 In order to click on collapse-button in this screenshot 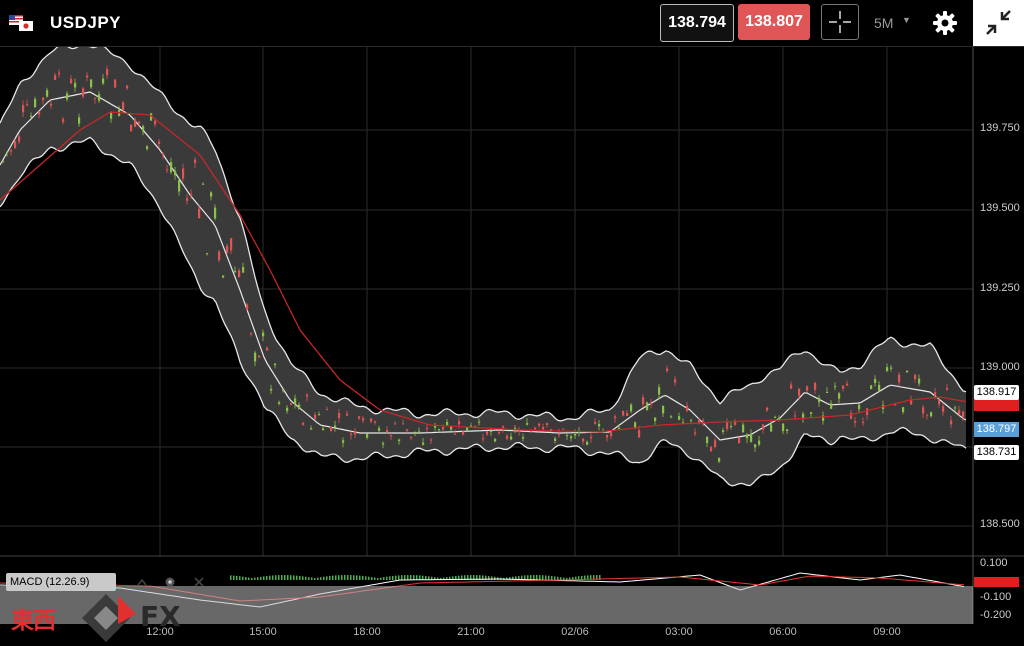, I will do `click(998, 23)`.